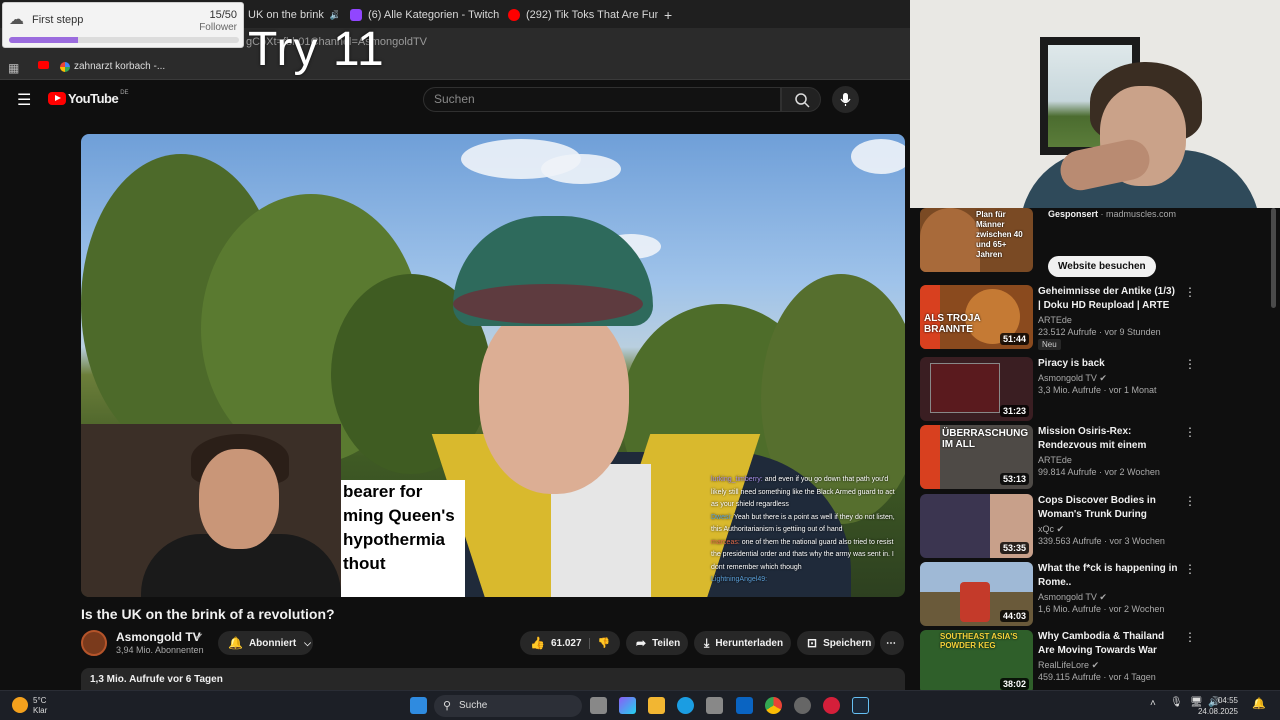 The image size is (1280, 720). Describe the element at coordinates (744, 705) in the screenshot. I see `outlook-icon` at that location.